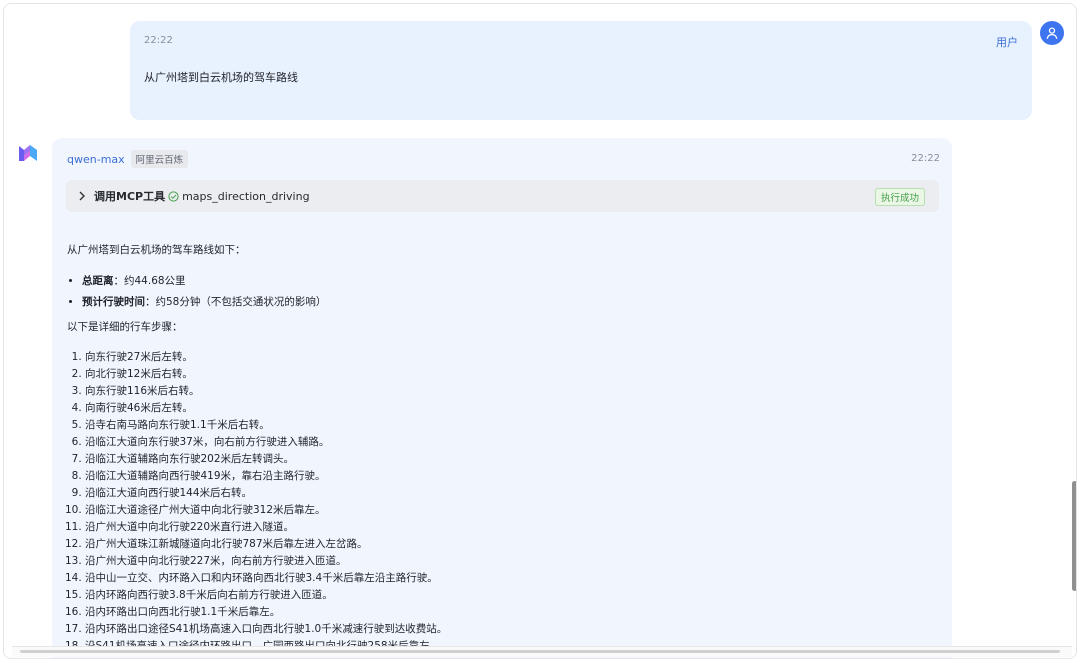  What do you see at coordinates (173, 196) in the screenshot?
I see `check-circle-icon` at bounding box center [173, 196].